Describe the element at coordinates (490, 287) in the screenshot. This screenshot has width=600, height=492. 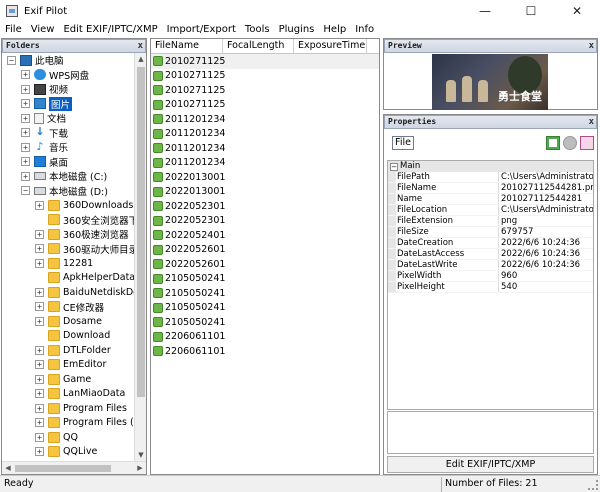
I see `property-row: PixelHeight 540` at that location.